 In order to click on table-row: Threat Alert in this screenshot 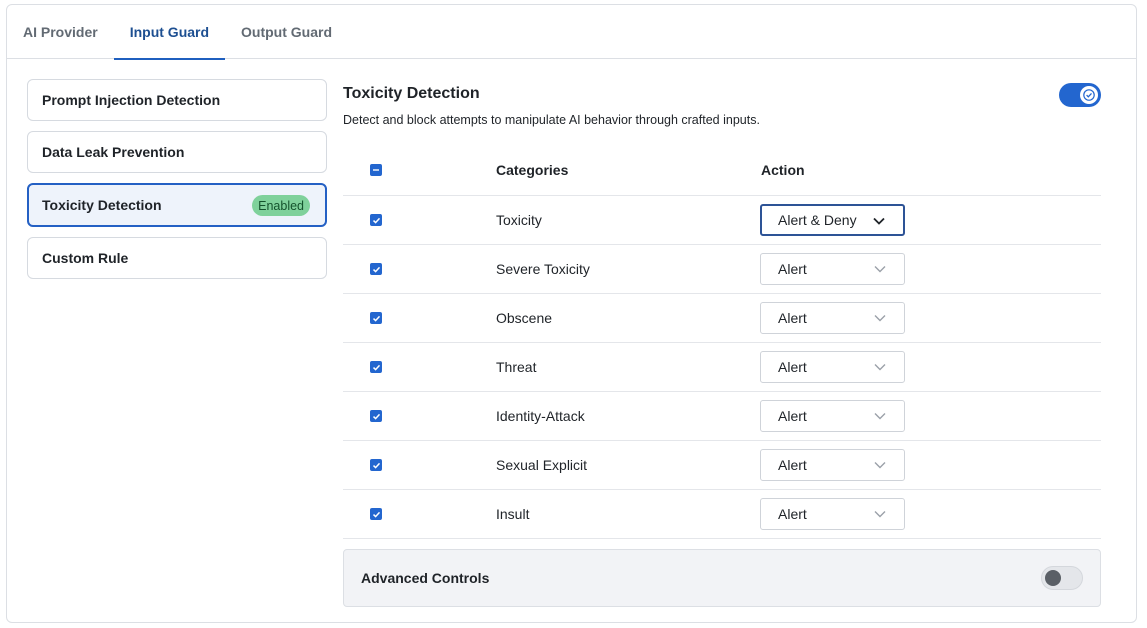, I will do `click(722, 367)`.